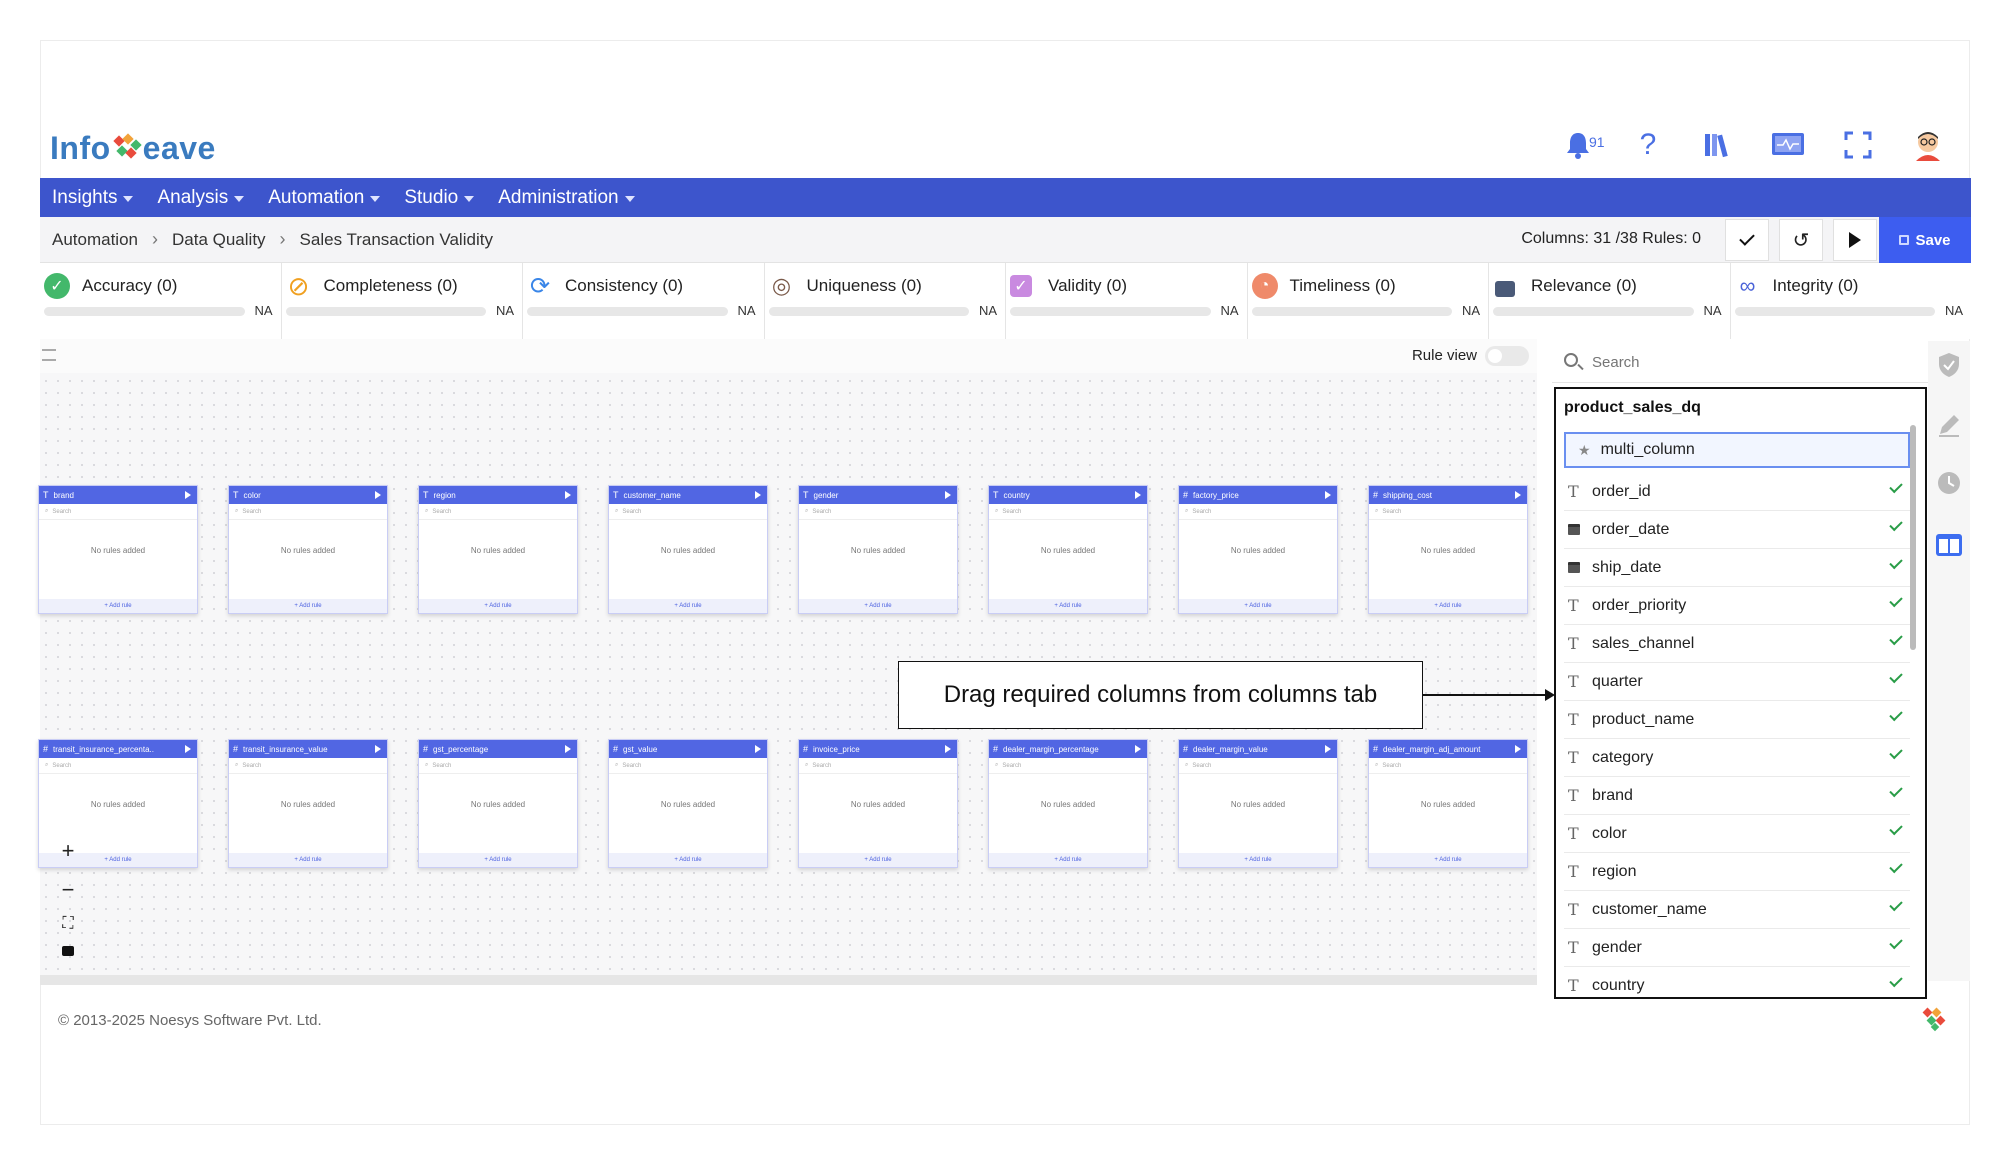 The width and height of the screenshot is (2000, 1160). What do you see at coordinates (1850, 301) in the screenshot?
I see `dimension-integrity: ∞ Integrity (0) NA` at bounding box center [1850, 301].